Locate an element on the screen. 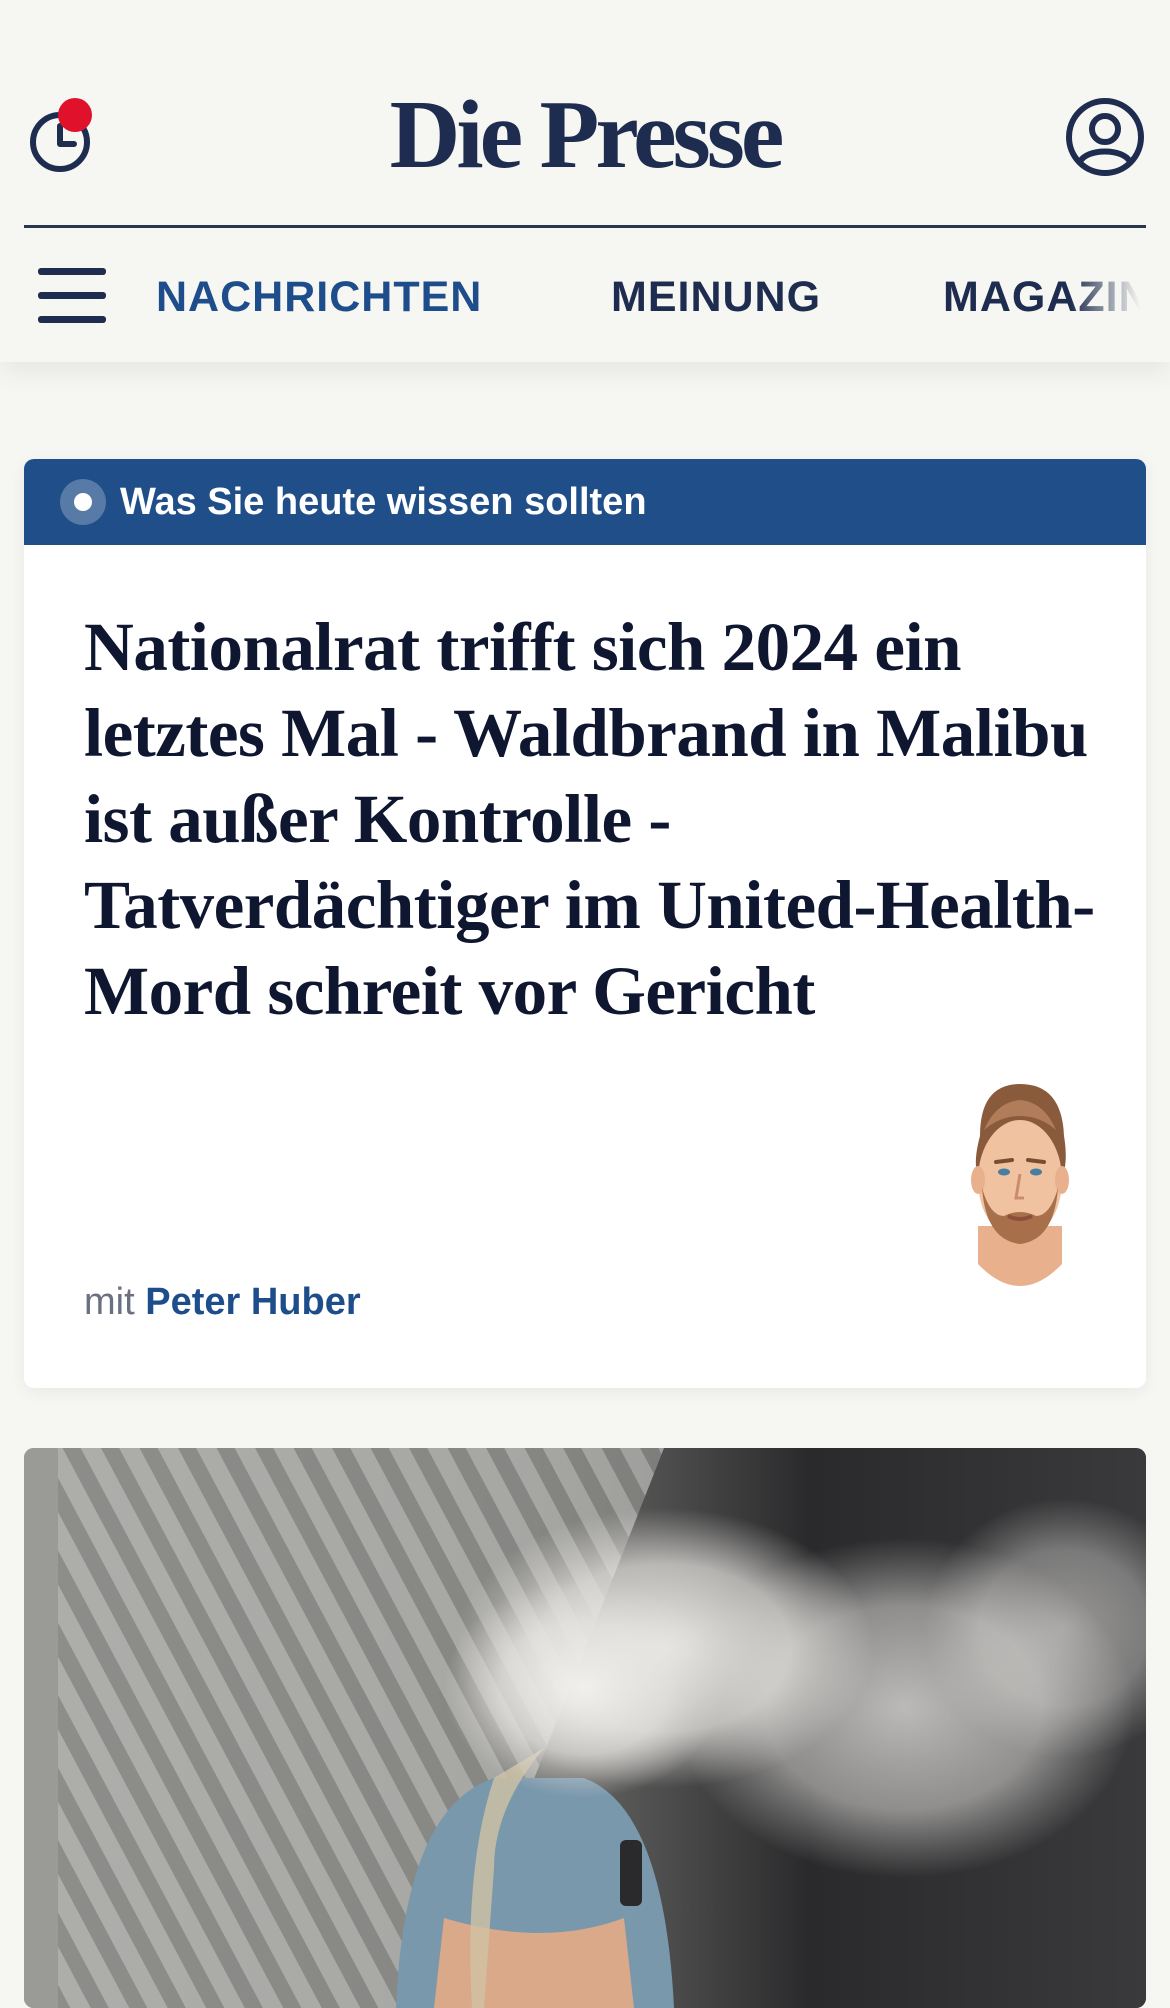 This screenshot has width=1170, height=2008. author-avatar is located at coordinates (1020, 1185).